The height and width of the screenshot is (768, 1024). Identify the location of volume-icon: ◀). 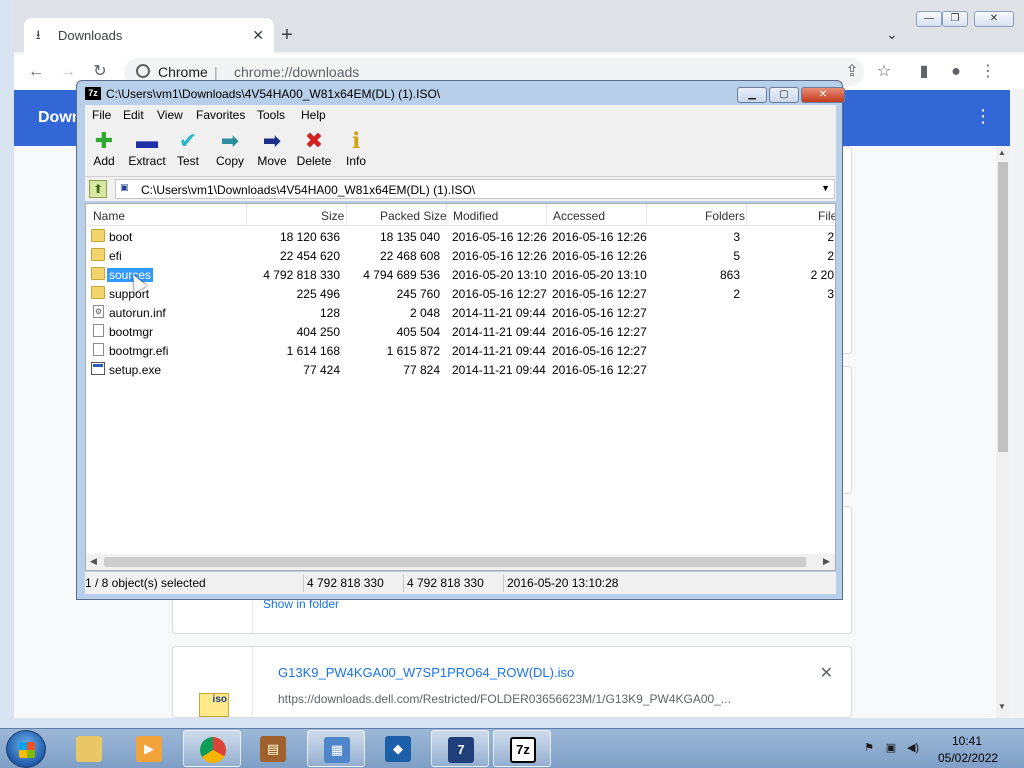
(913, 748).